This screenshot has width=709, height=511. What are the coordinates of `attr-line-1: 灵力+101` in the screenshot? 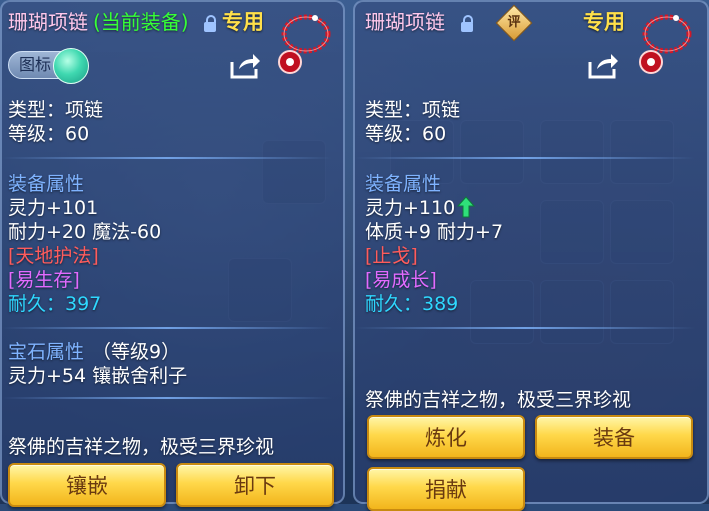 It's located at (53, 208).